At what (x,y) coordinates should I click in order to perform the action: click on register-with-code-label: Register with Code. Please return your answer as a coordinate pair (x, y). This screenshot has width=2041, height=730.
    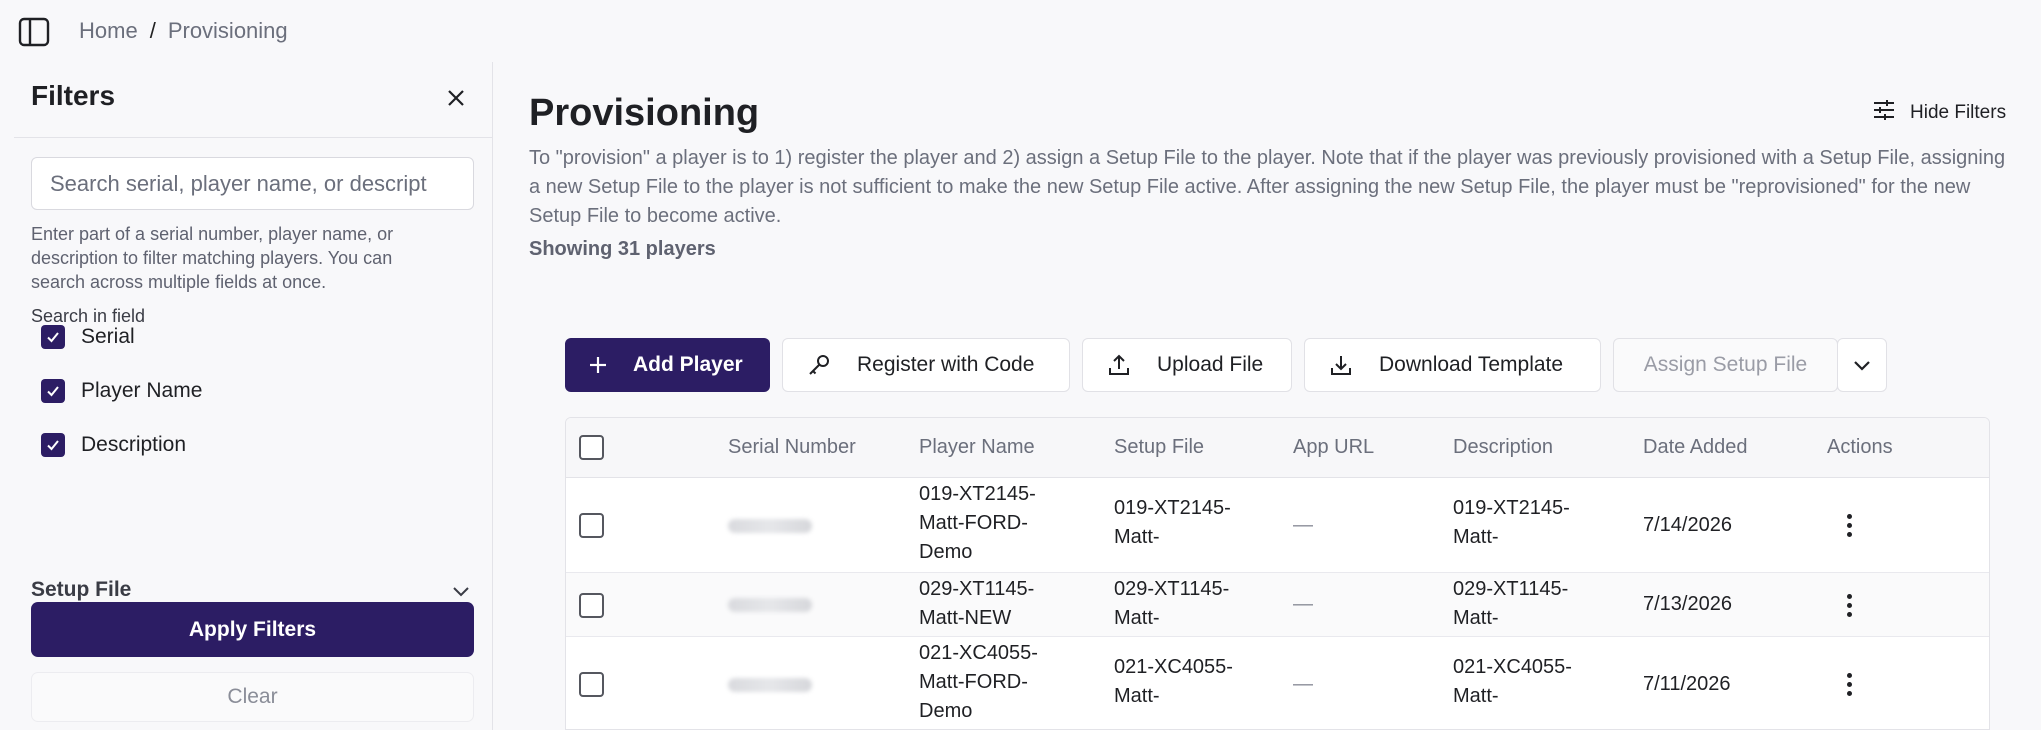
    Looking at the image, I should click on (946, 364).